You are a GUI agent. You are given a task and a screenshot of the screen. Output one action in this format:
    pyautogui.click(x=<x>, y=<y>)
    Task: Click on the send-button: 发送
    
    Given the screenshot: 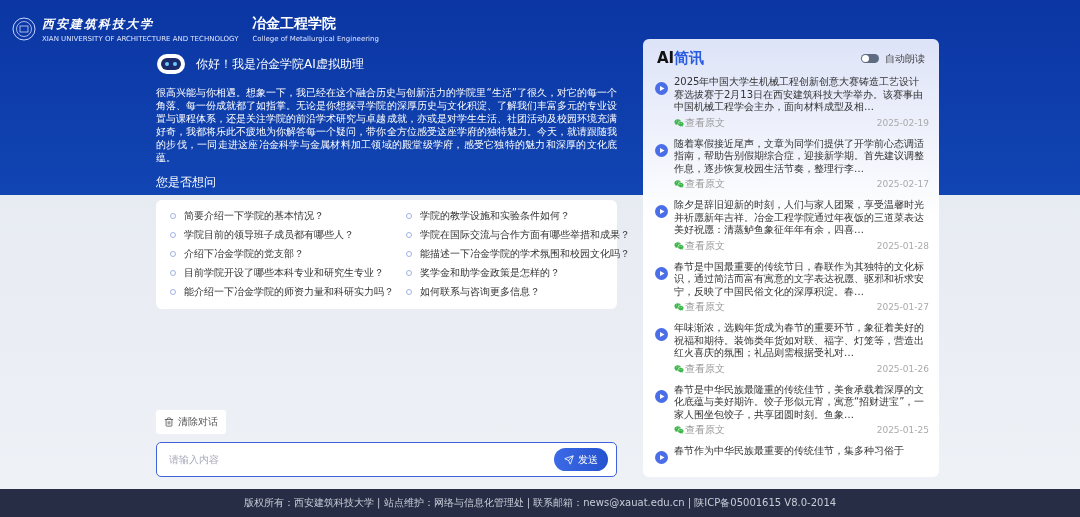 What is the action you would take?
    pyautogui.click(x=581, y=459)
    